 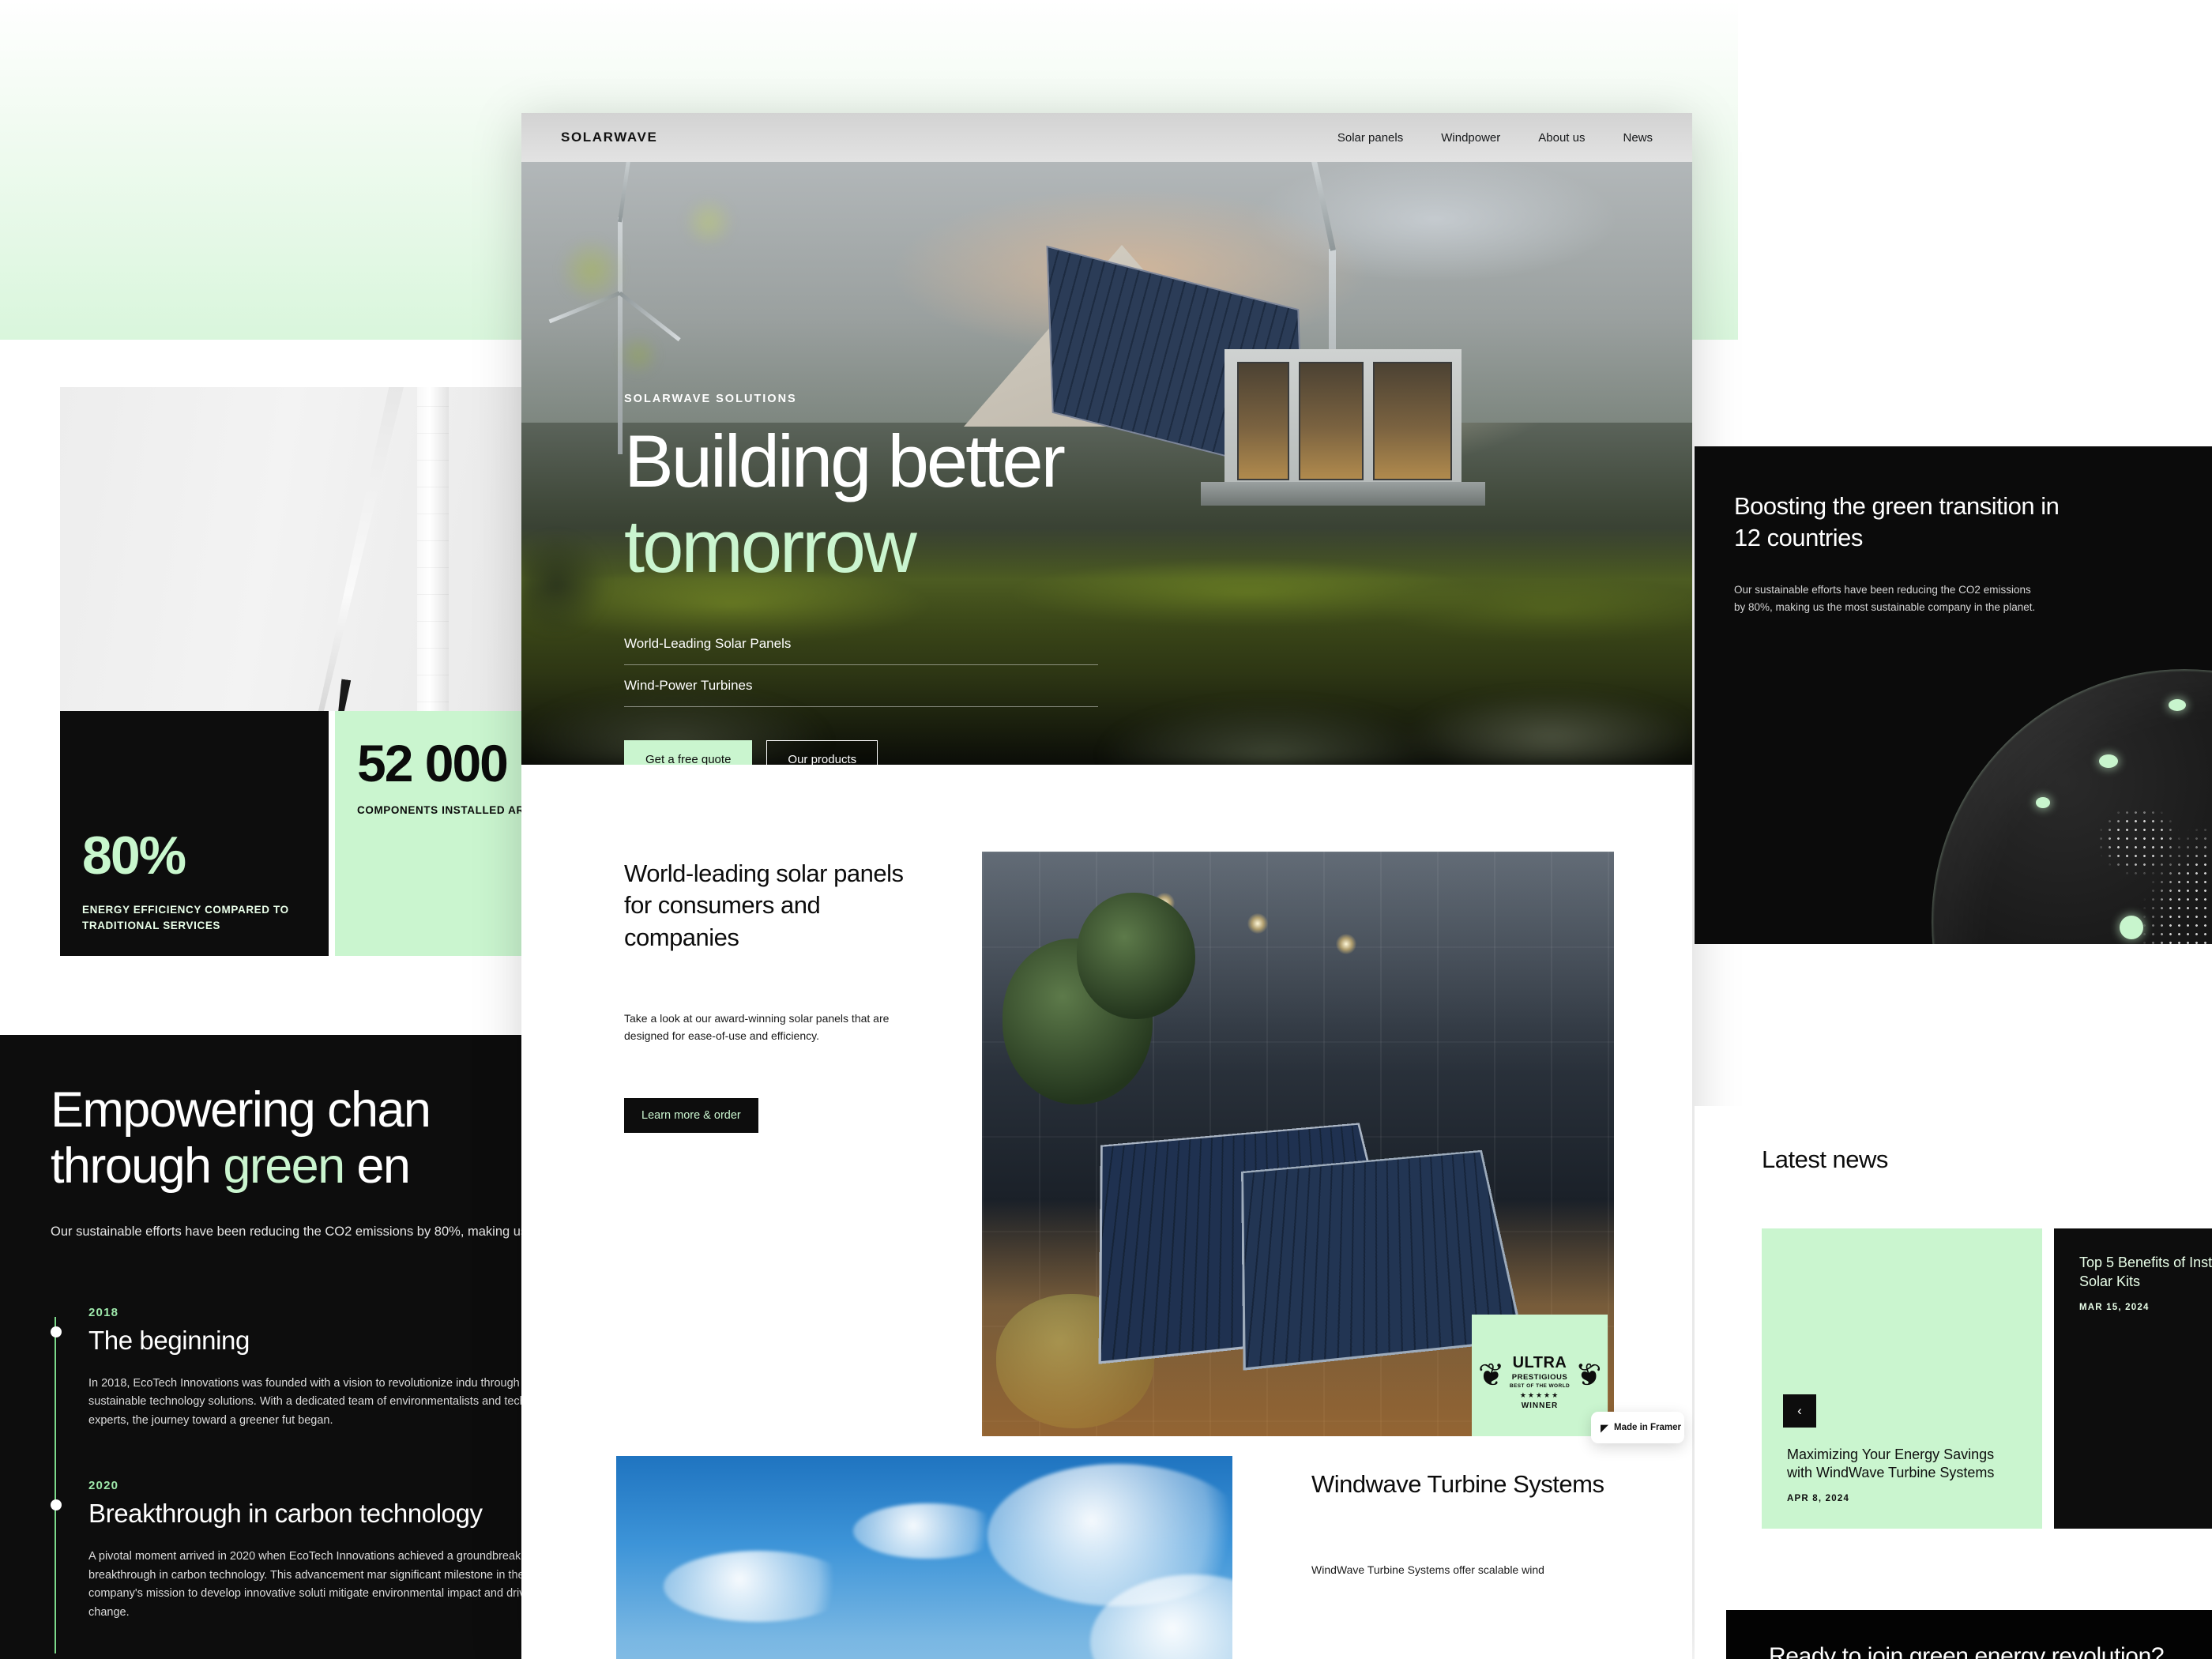 What do you see at coordinates (351, 549) in the screenshot?
I see `turbine-blade-shape` at bounding box center [351, 549].